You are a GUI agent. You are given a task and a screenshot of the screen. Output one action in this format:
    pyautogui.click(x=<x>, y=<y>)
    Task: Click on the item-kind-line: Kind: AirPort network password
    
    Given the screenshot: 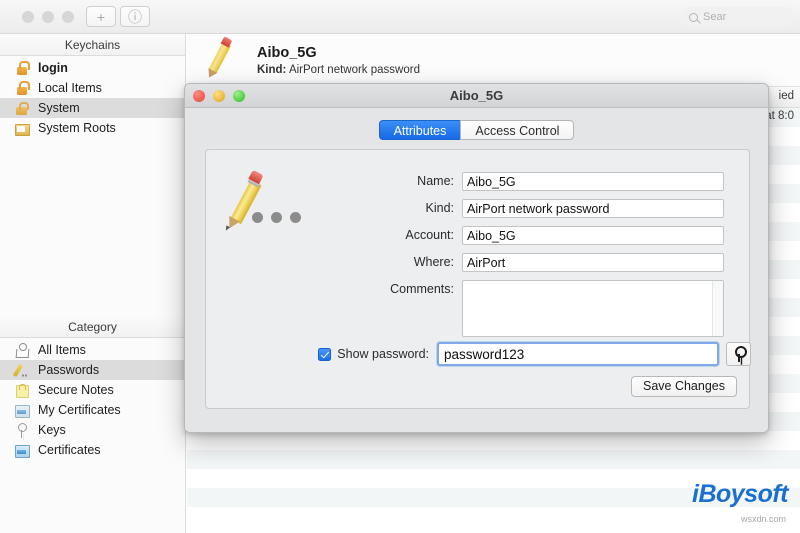 What is the action you would take?
    pyautogui.click(x=338, y=70)
    